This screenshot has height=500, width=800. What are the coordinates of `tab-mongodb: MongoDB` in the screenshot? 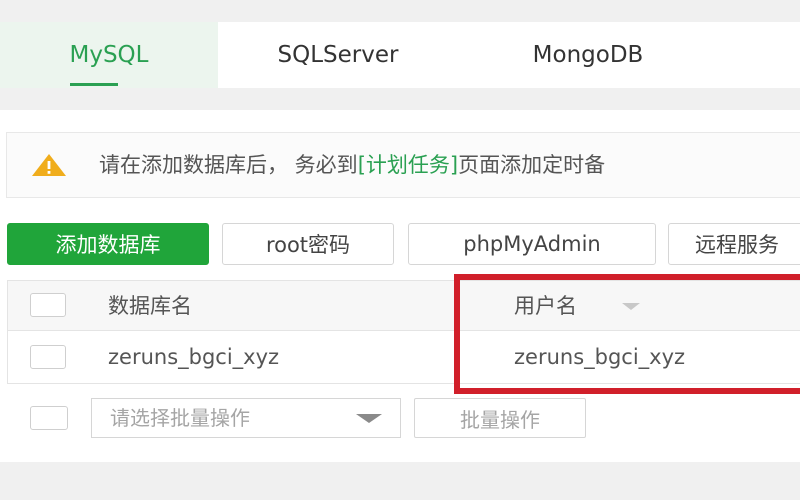 It's located at (588, 55).